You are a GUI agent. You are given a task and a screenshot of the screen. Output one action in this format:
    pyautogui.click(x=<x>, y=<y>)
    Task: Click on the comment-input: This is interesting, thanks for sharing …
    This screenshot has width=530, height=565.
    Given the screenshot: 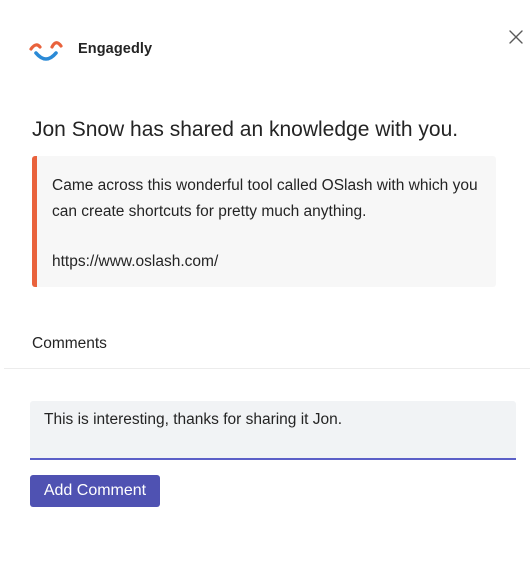 What is the action you would take?
    pyautogui.click(x=273, y=430)
    